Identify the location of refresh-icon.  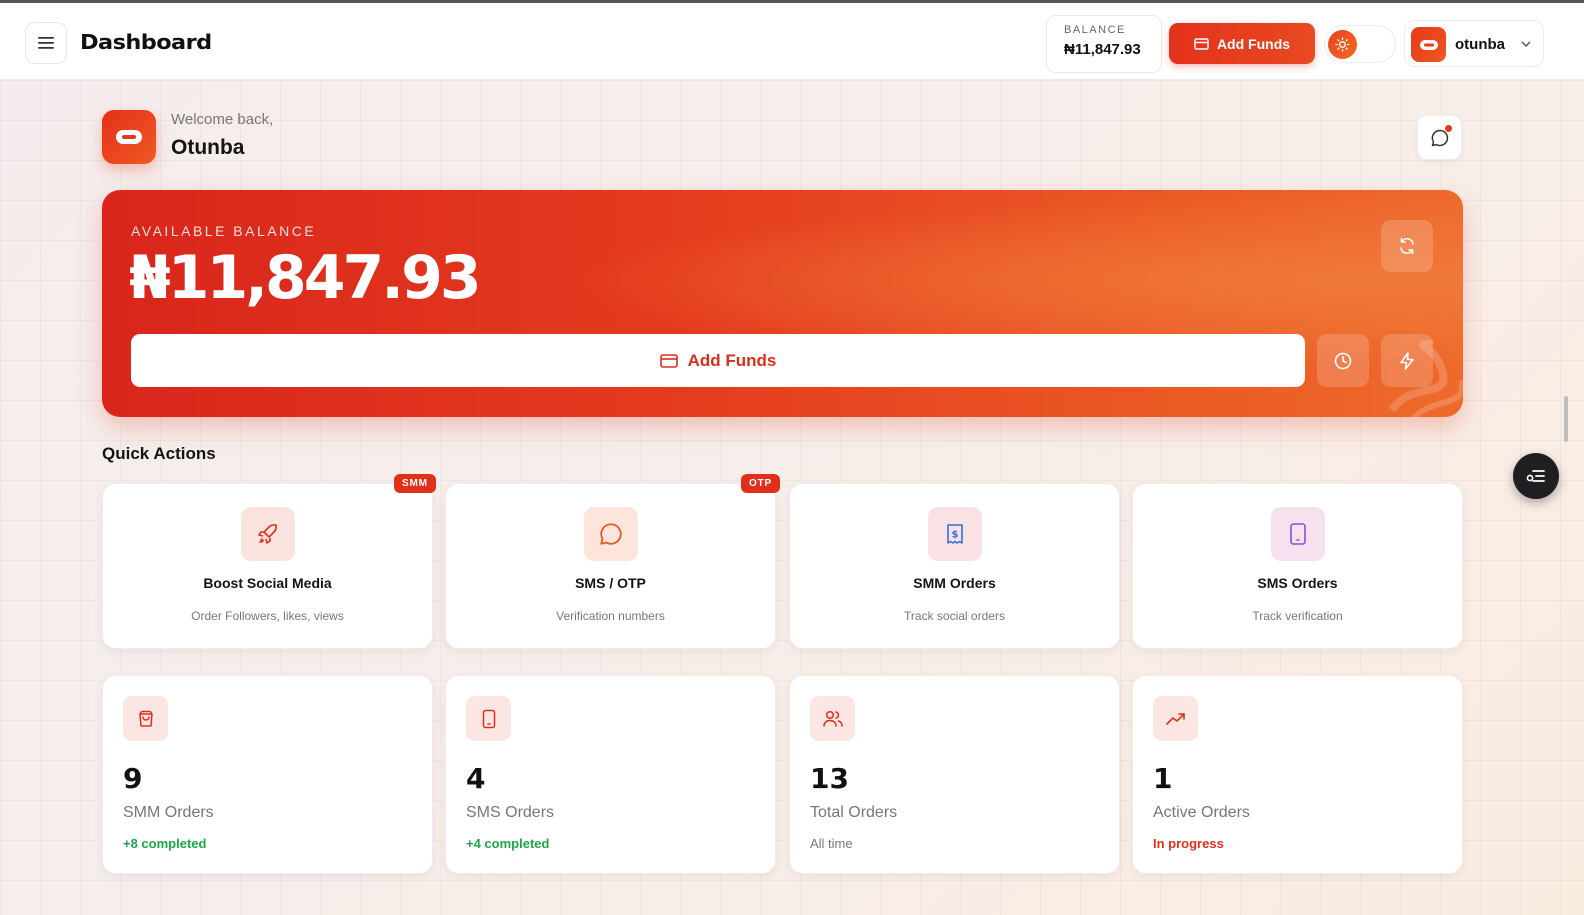
(1407, 246).